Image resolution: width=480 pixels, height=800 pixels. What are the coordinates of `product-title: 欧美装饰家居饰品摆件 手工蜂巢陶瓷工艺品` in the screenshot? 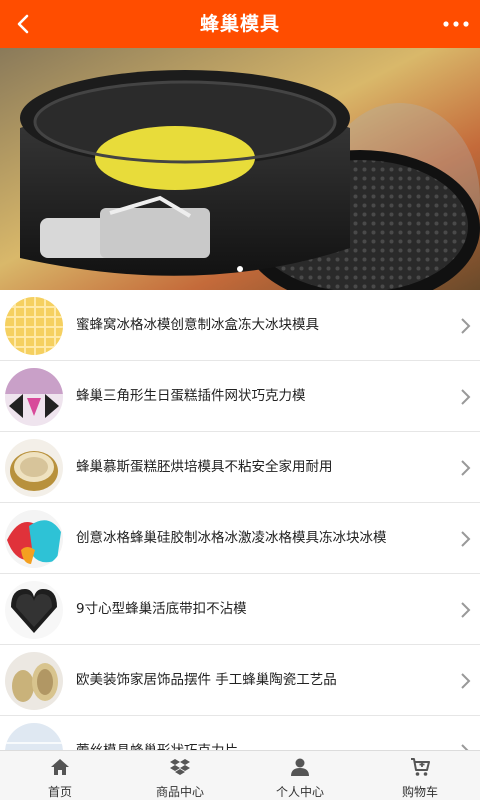 It's located at (206, 680).